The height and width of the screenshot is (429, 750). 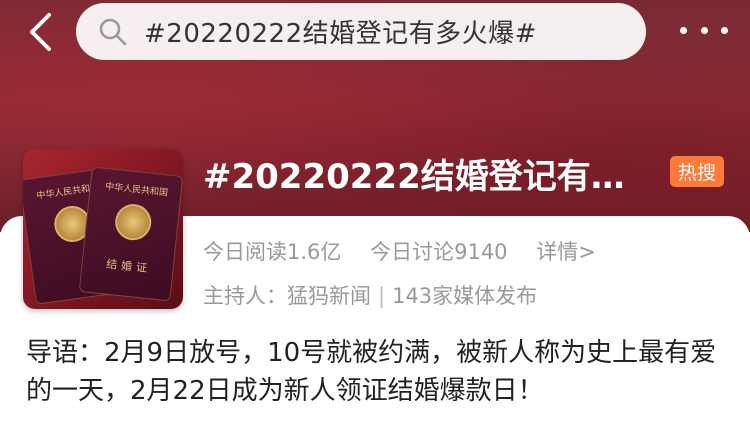 I want to click on reads-count: 今日阅读1.6亿, so click(x=272, y=252).